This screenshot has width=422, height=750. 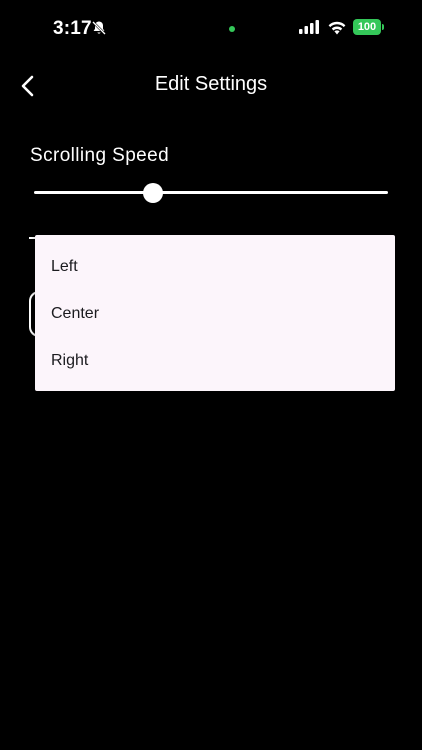 What do you see at coordinates (75, 313) in the screenshot?
I see `dropdown-option-label: Center` at bounding box center [75, 313].